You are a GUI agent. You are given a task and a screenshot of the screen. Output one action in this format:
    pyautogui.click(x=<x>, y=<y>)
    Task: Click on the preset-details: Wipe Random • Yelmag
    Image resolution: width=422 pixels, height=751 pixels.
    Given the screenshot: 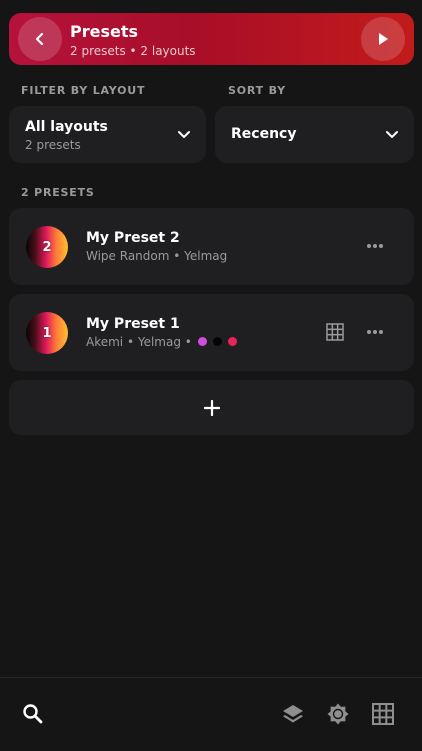 What is the action you would take?
    pyautogui.click(x=157, y=256)
    